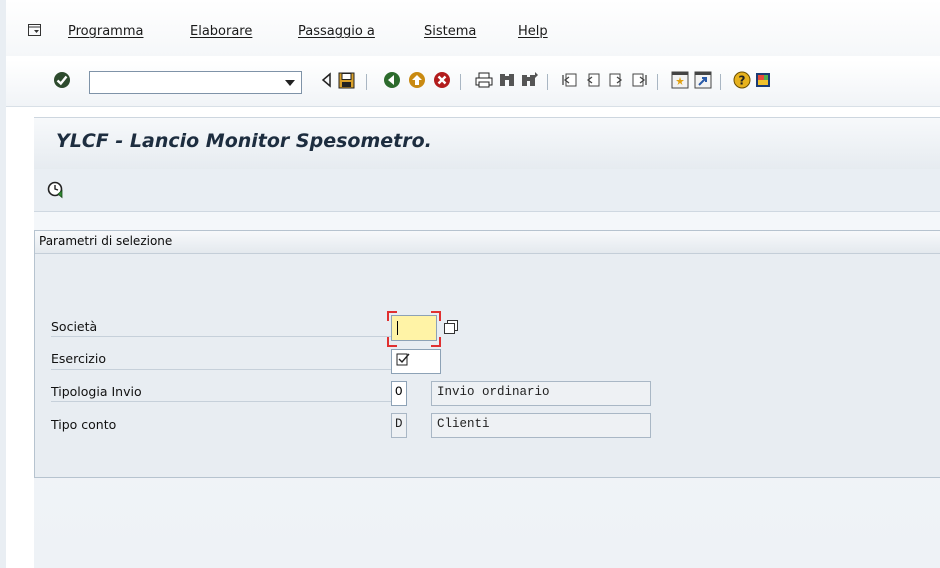  I want to click on menu-programma: Programma, so click(105, 31).